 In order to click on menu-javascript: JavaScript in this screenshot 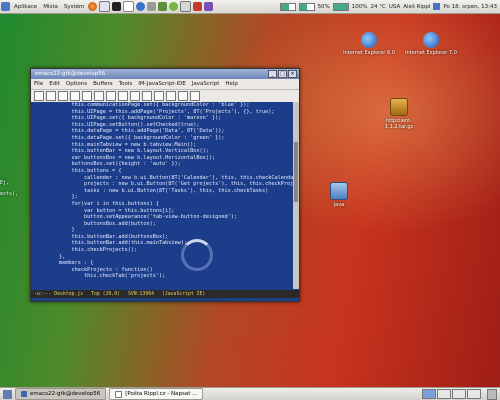, I will do `click(206, 84)`.